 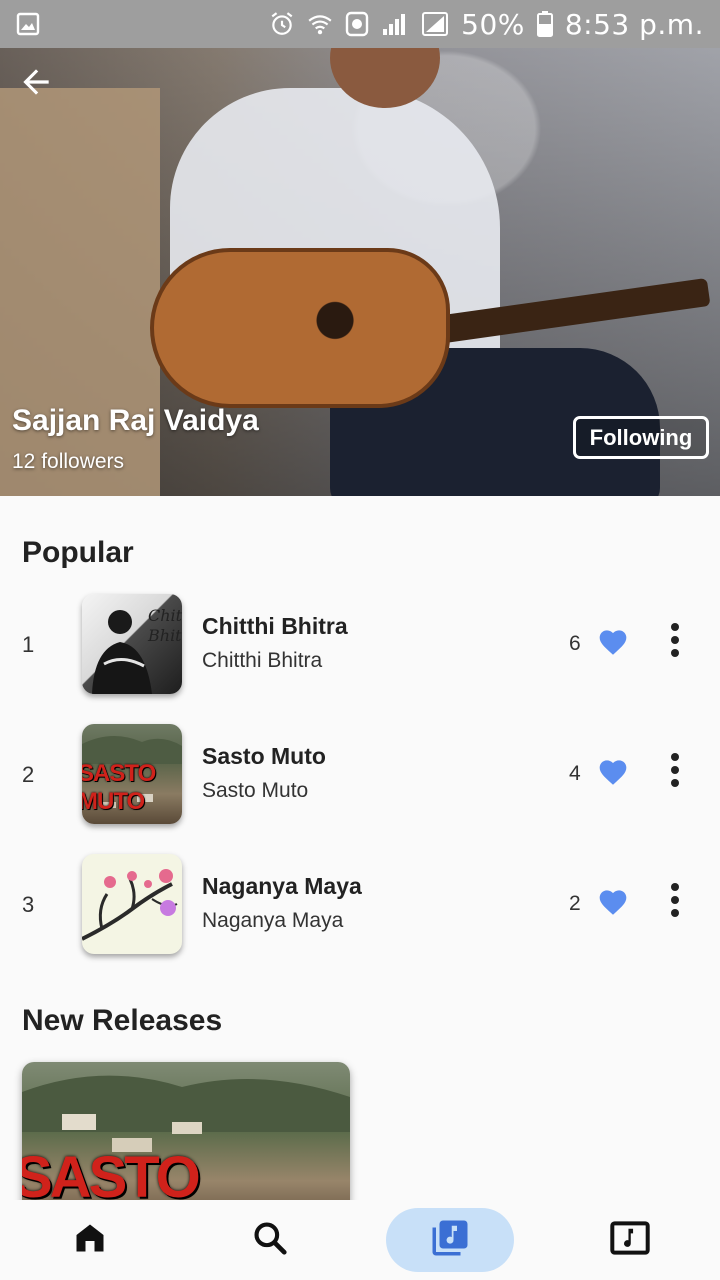 I want to click on back-button, so click(x=36, y=84).